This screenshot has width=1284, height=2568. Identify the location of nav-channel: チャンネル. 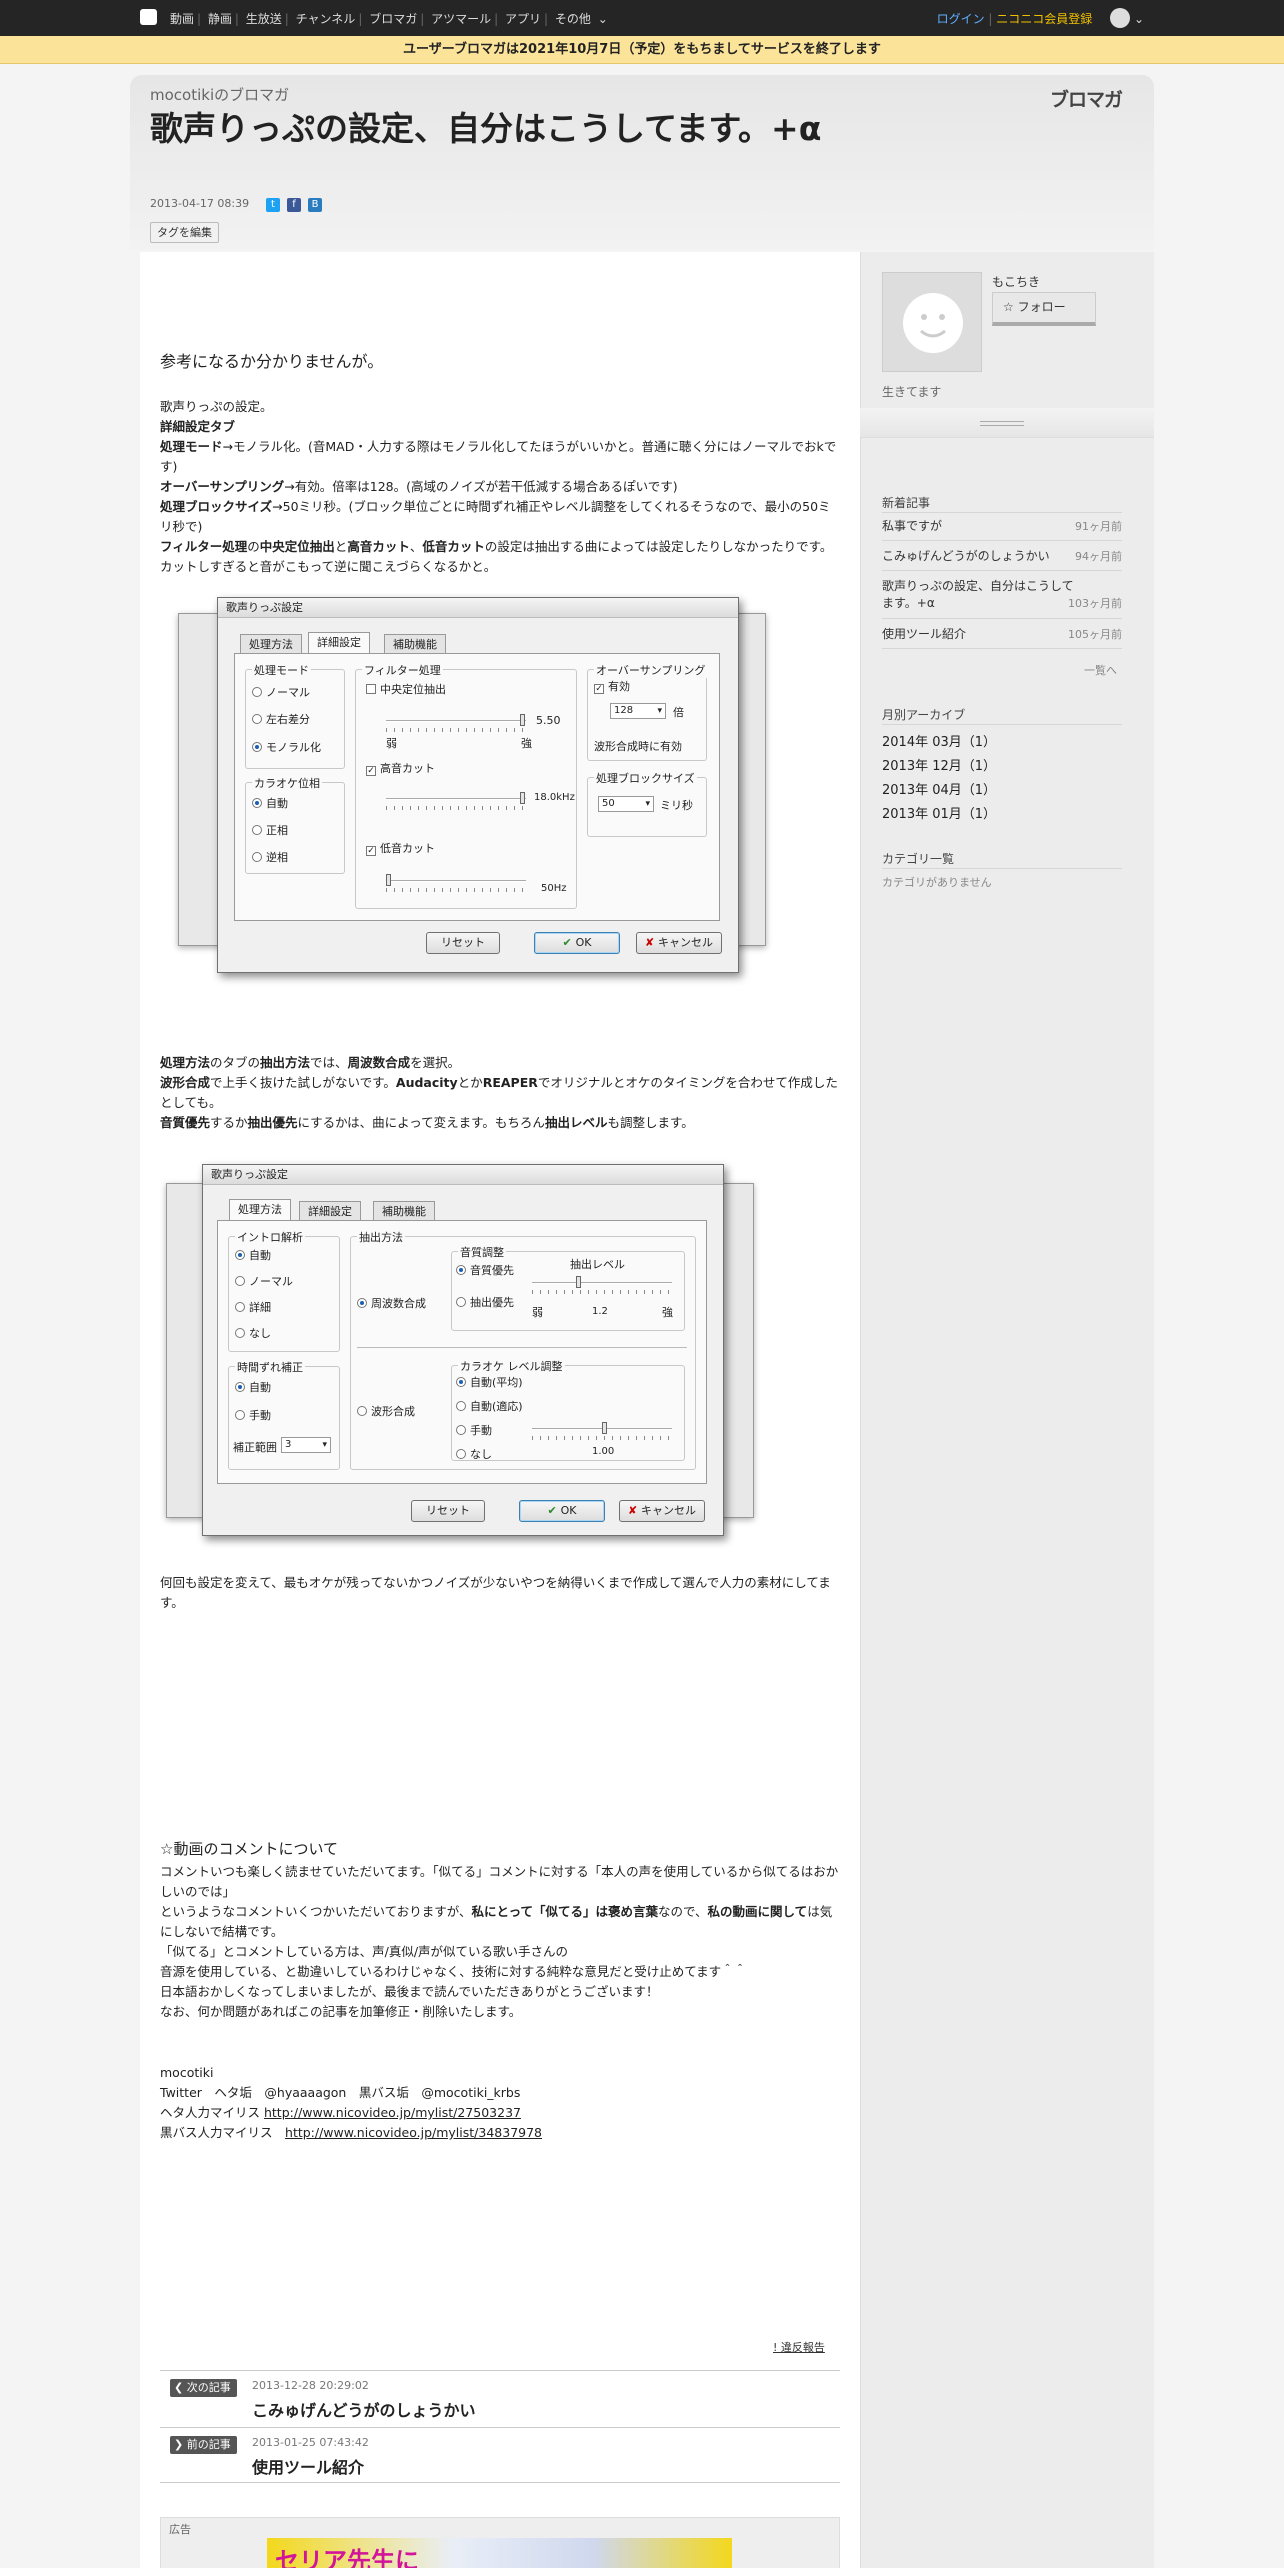
(326, 19).